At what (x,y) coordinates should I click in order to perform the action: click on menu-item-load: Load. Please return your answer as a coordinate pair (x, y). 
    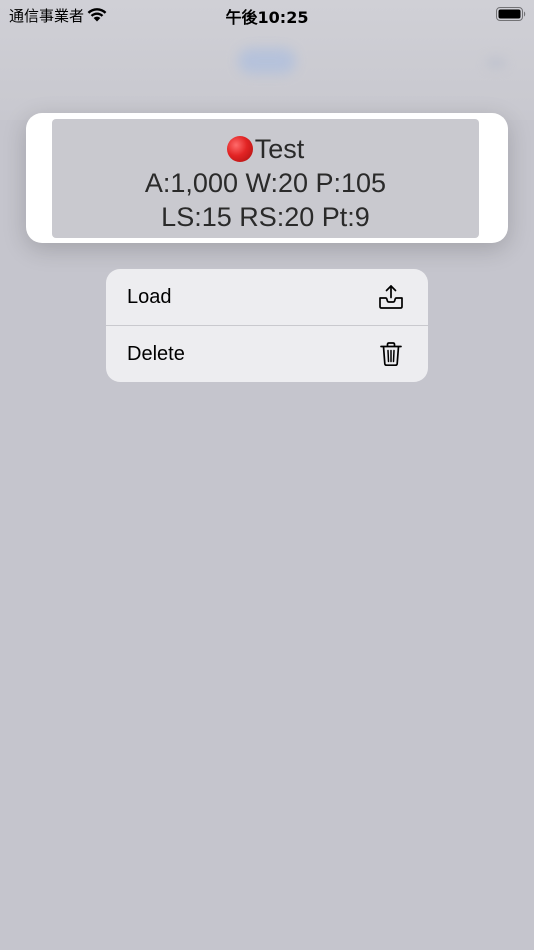
    Looking at the image, I should click on (267, 297).